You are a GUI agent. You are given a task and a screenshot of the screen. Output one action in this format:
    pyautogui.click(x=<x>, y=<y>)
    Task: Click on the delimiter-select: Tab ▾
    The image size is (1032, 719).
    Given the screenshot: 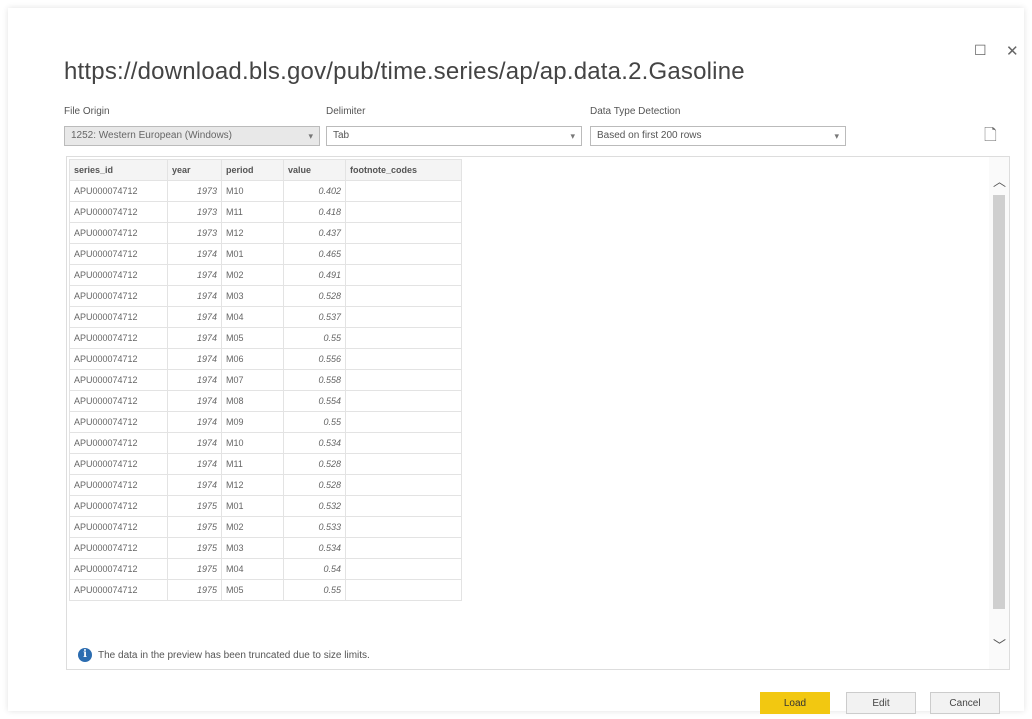 What is the action you would take?
    pyautogui.click(x=454, y=136)
    